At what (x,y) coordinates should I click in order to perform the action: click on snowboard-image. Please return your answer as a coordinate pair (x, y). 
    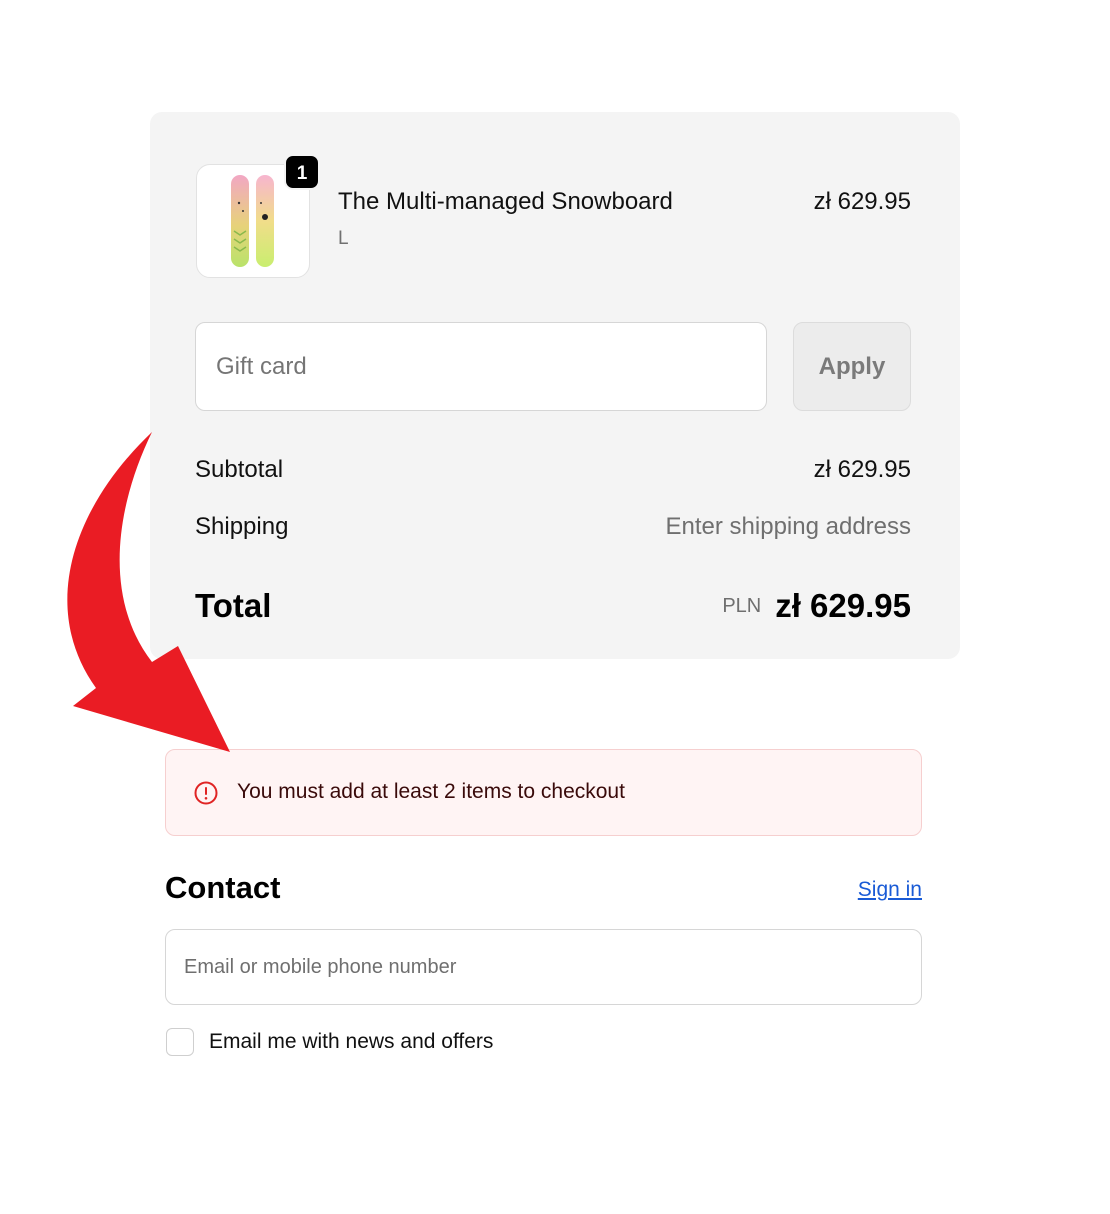
    Looking at the image, I should click on (252, 221).